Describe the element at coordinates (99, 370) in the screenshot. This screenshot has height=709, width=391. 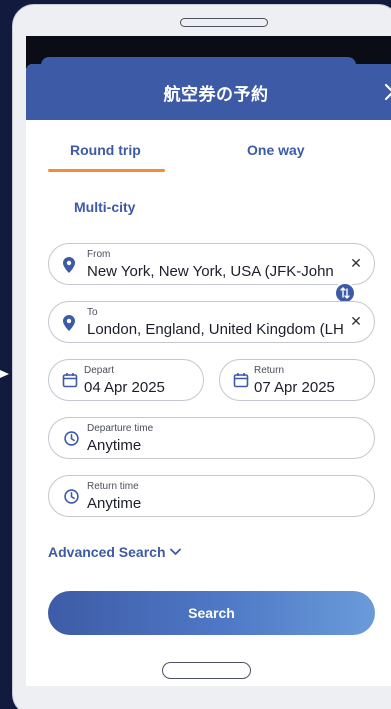
I see `depart-label: Depart` at that location.